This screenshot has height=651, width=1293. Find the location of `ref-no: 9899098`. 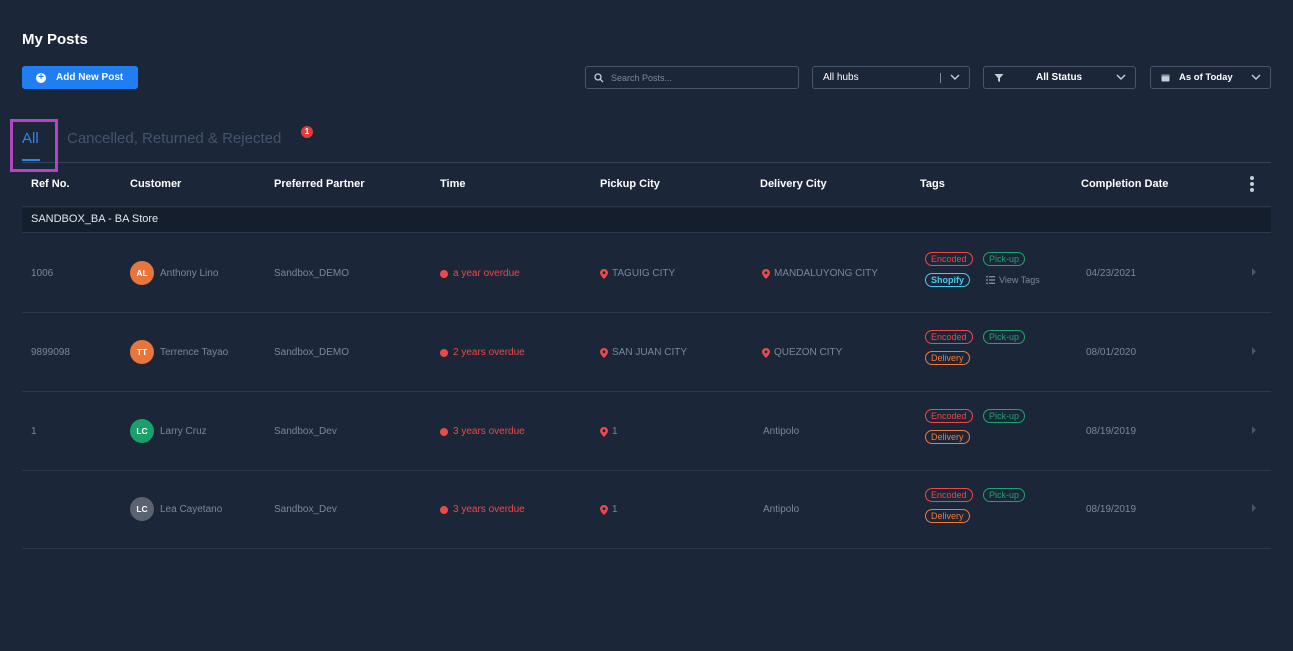

ref-no: 9899098 is located at coordinates (50, 352).